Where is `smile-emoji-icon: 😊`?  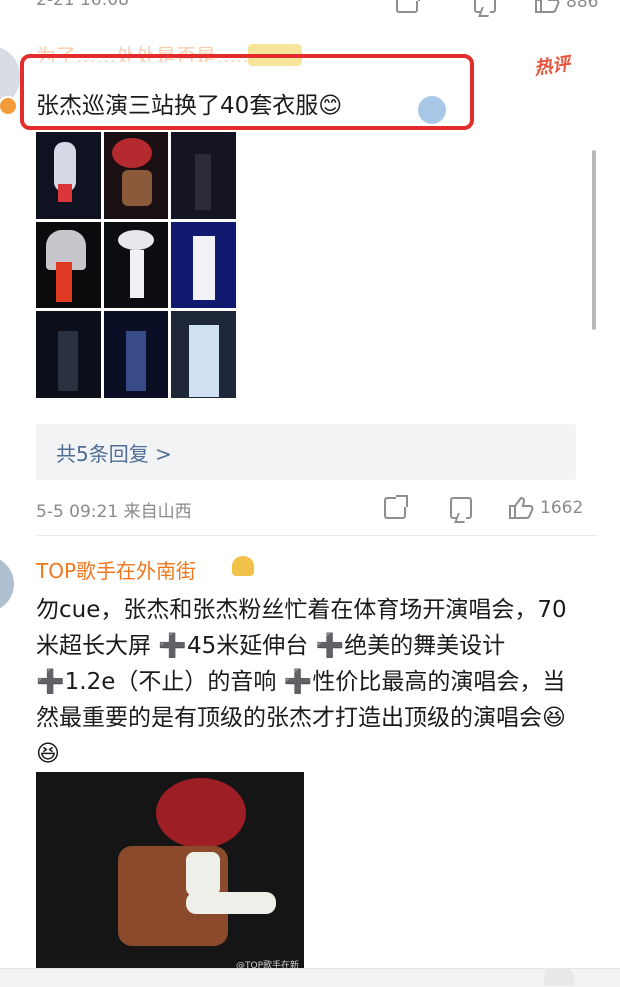
smile-emoji-icon: 😊 is located at coordinates (330, 106).